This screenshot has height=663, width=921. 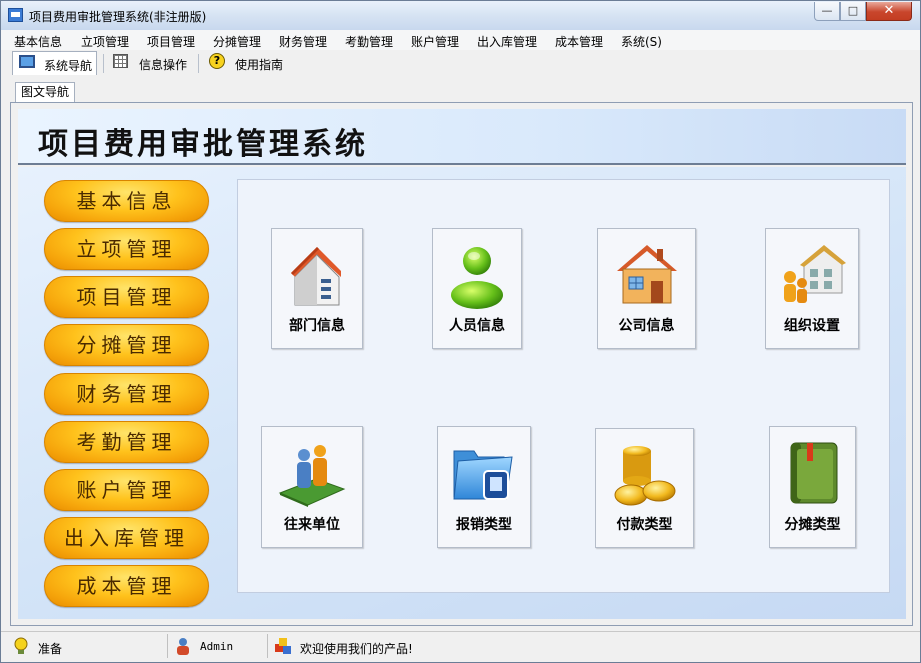 What do you see at coordinates (477, 278) in the screenshot?
I see `person-icon` at bounding box center [477, 278].